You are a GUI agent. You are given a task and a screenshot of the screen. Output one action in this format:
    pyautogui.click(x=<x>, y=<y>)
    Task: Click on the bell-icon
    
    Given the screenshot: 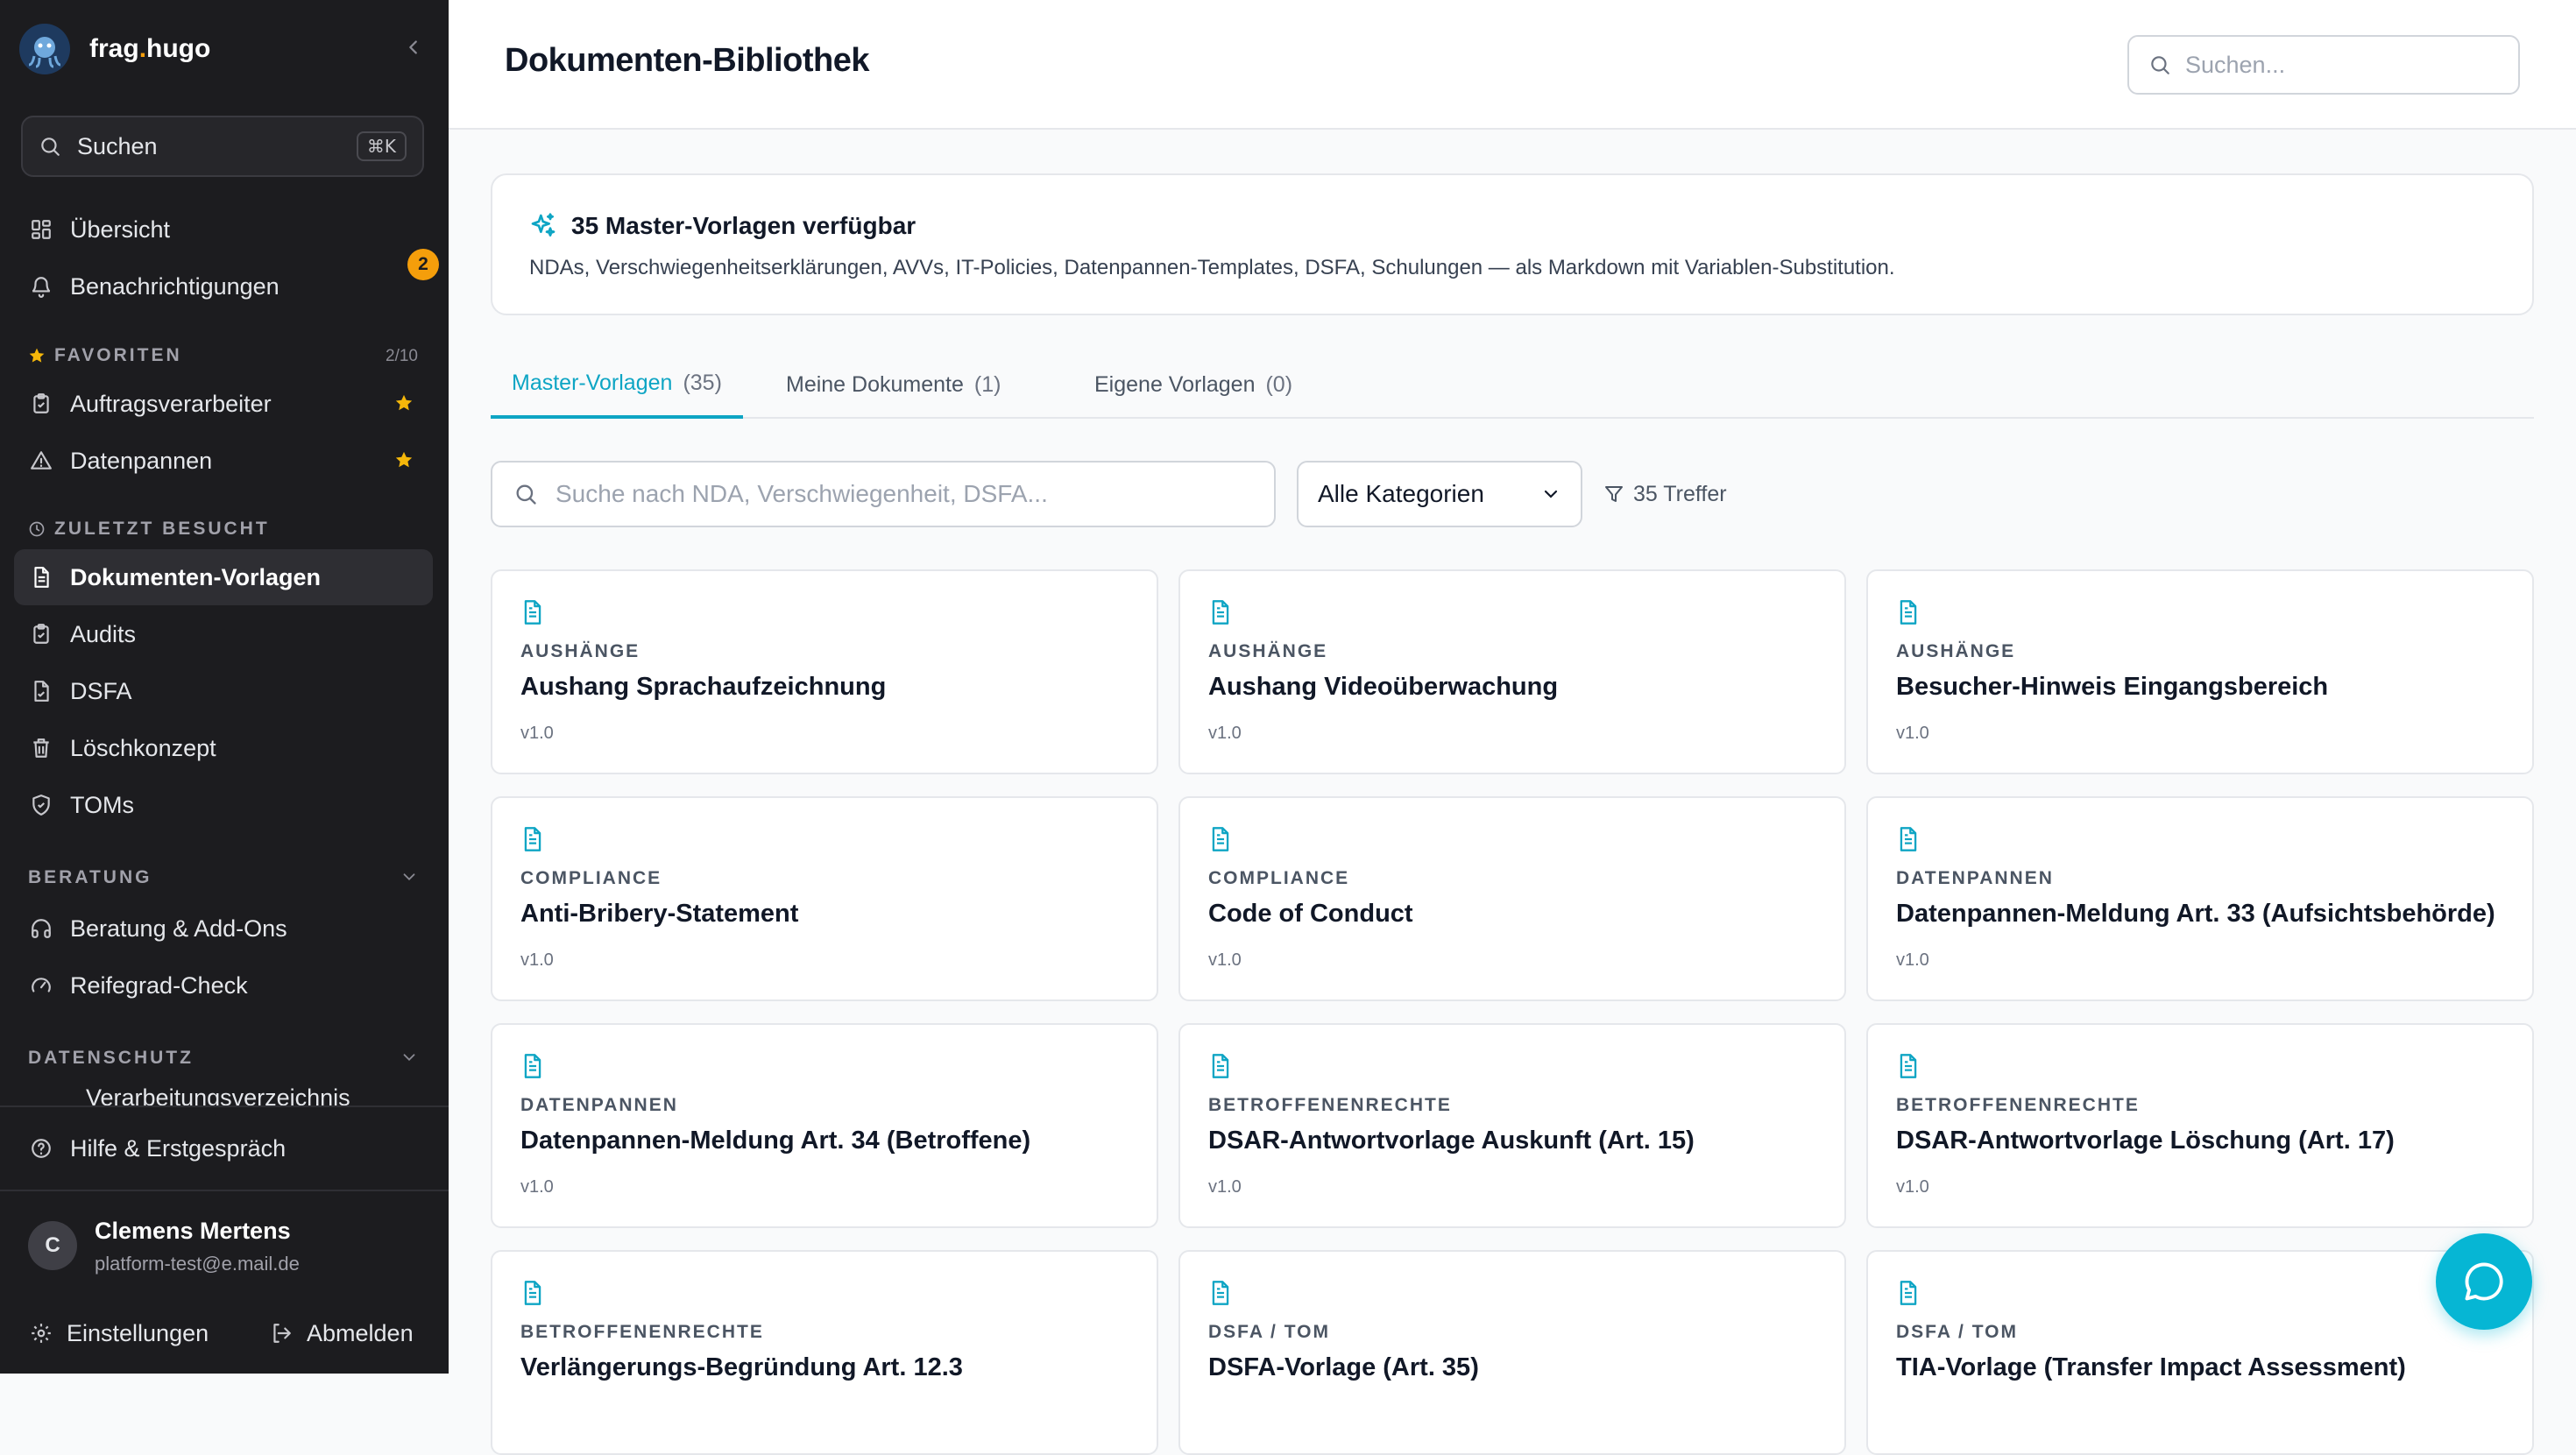 What is the action you would take?
    pyautogui.click(x=41, y=286)
    